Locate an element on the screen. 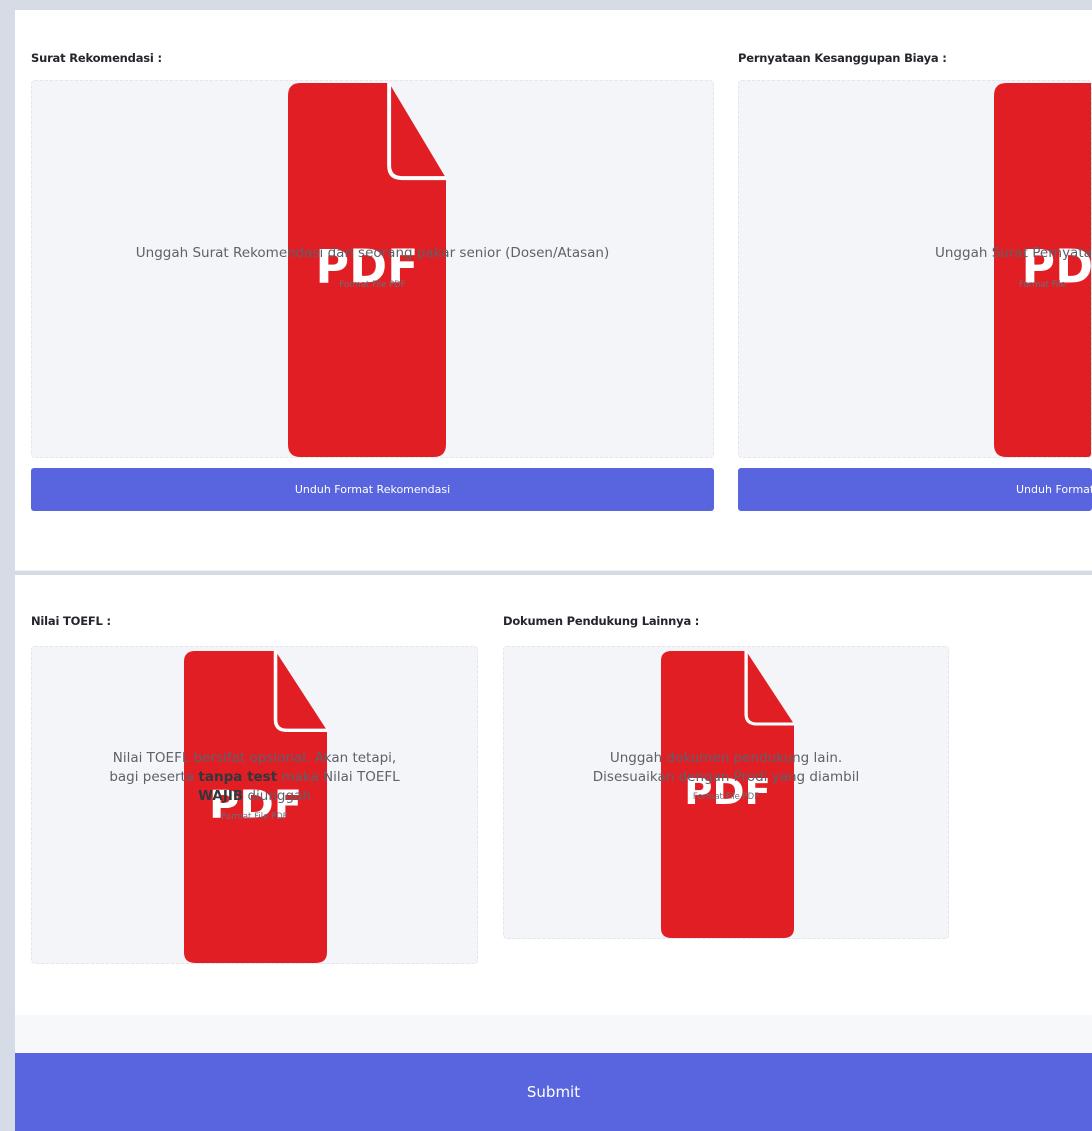 The width and height of the screenshot is (1092, 1131). download-biaya-format-button: Unduh Format P is located at coordinates (915, 489).